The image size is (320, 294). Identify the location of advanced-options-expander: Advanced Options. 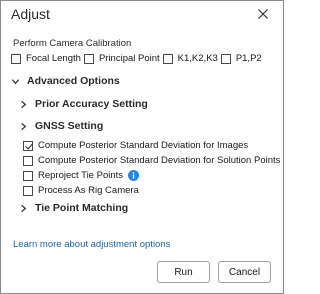
(65, 81).